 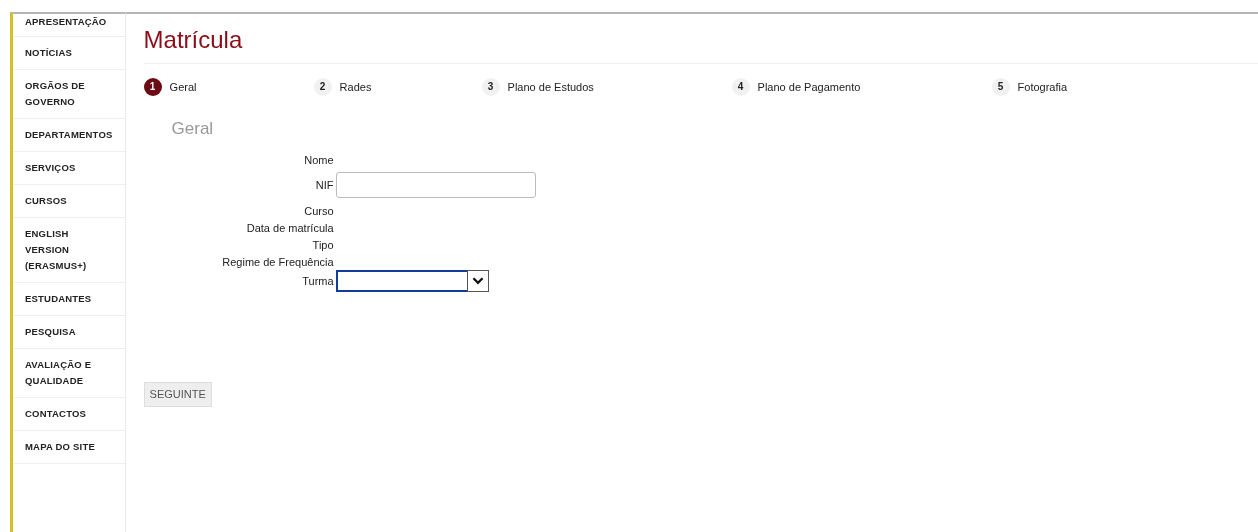 What do you see at coordinates (322, 245) in the screenshot?
I see `field-label: Tipo` at bounding box center [322, 245].